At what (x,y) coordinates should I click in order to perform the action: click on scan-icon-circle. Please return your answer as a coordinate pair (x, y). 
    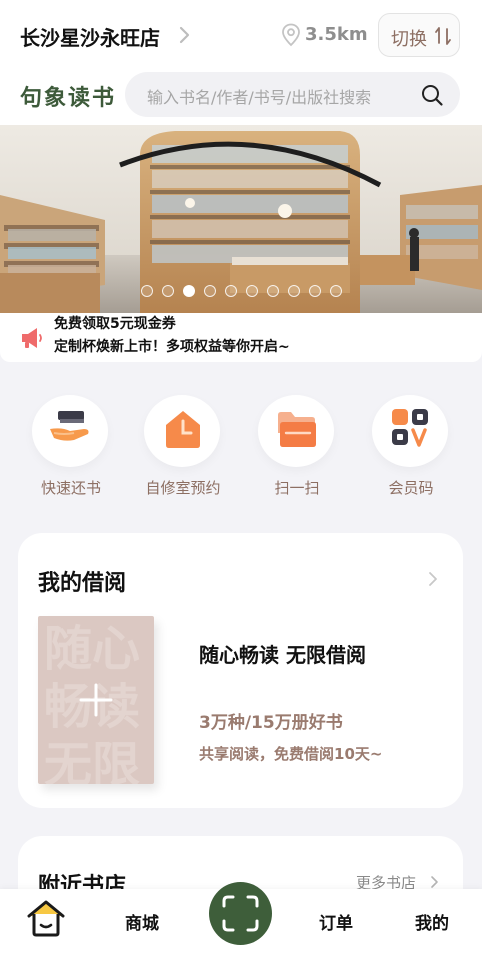
    Looking at the image, I should click on (296, 431).